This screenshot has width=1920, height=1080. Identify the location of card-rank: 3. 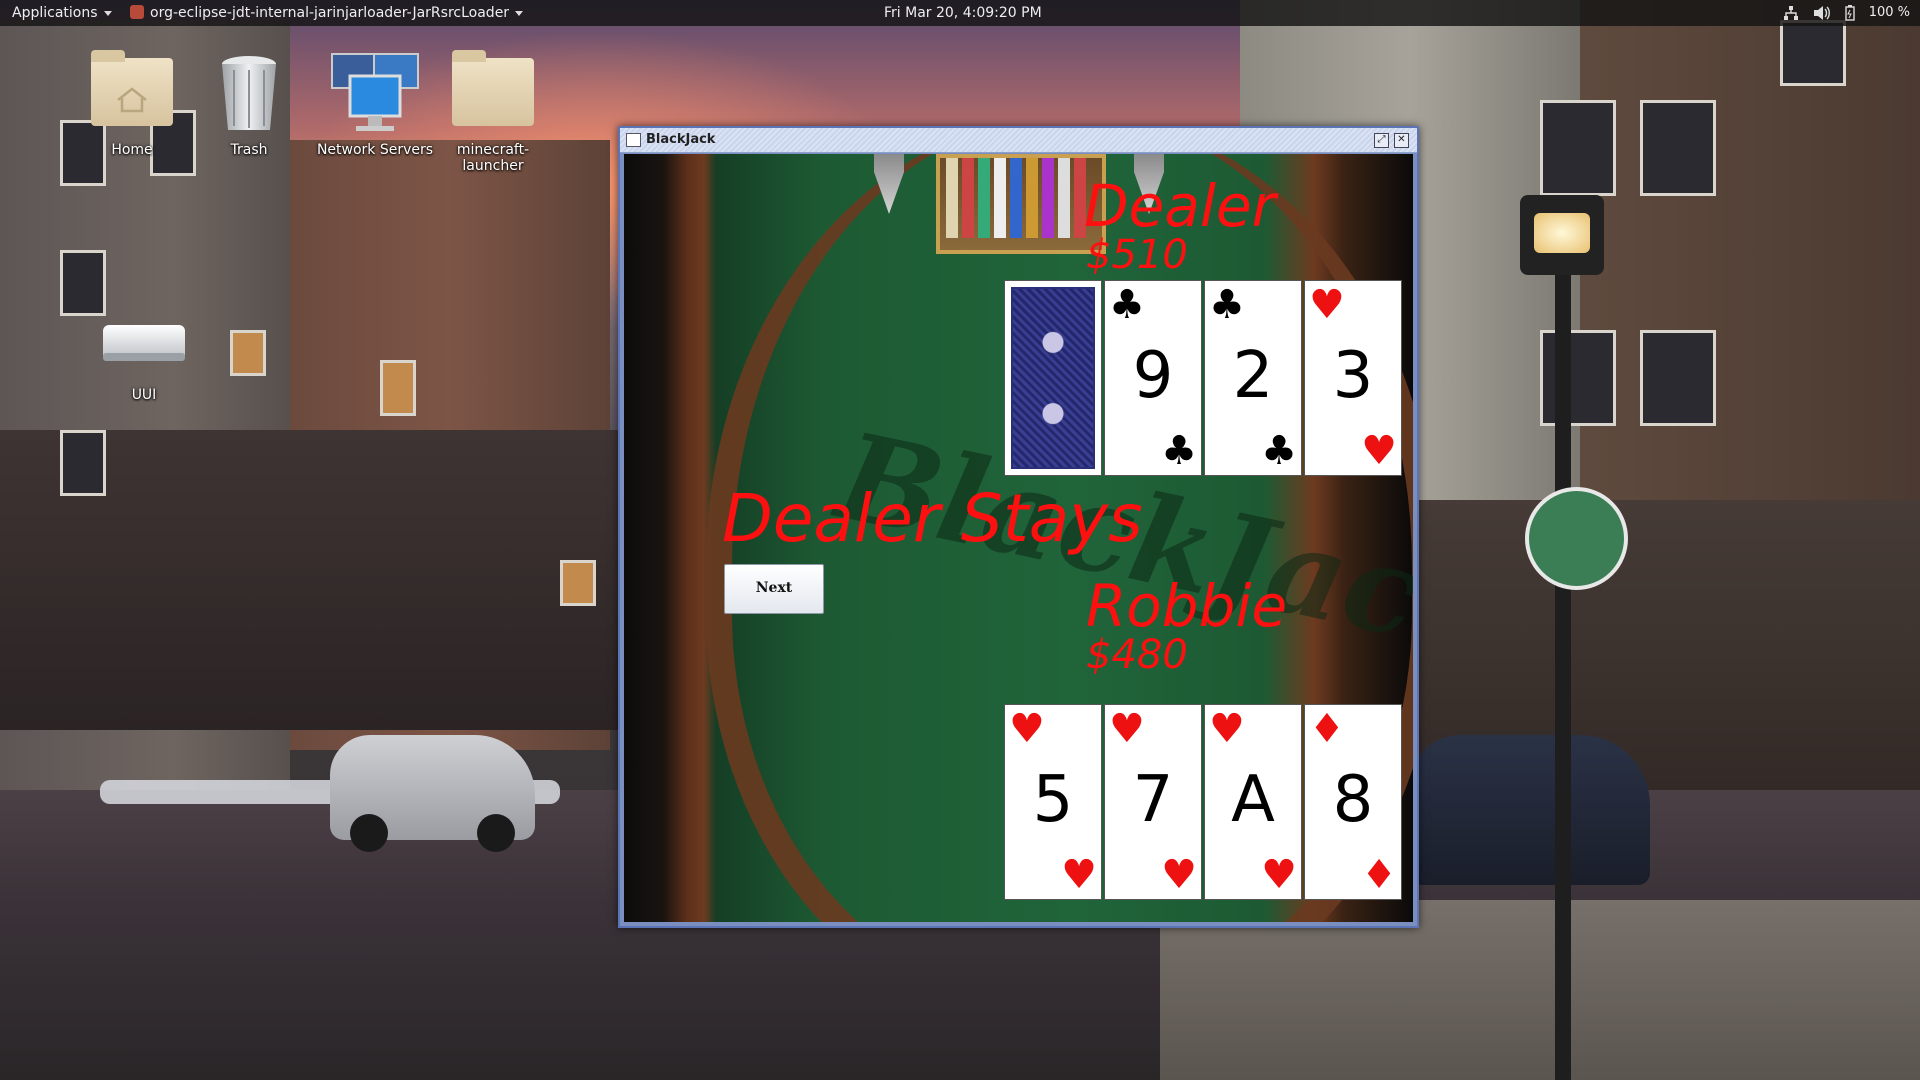
(1353, 376).